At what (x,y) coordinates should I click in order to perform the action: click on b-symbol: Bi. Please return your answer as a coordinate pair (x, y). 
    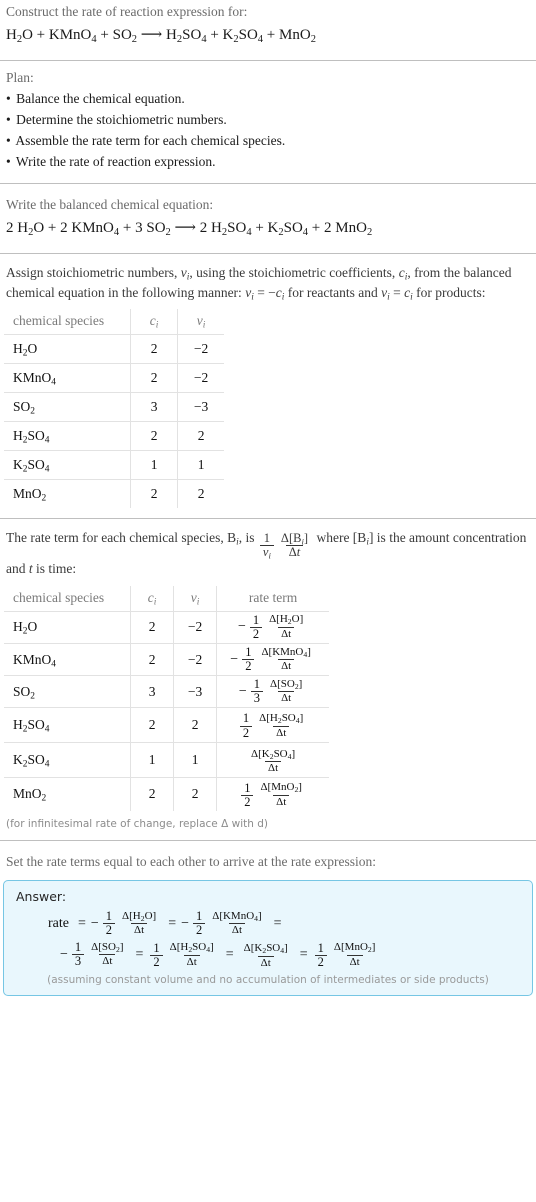
    Looking at the image, I should click on (233, 539).